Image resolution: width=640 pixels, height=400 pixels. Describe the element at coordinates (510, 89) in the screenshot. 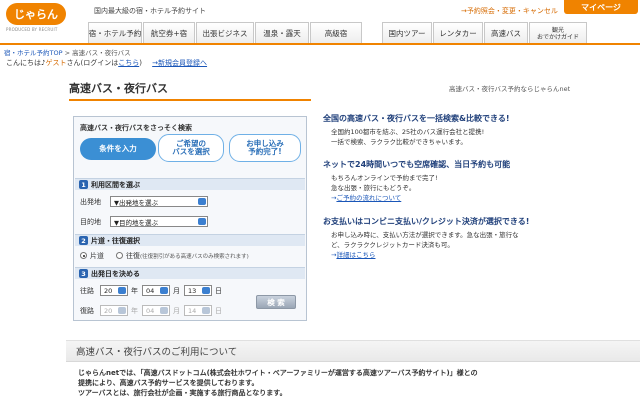

I see `page-subtitle: 高速バス・夜行バス予約ならじゃらんnet` at that location.